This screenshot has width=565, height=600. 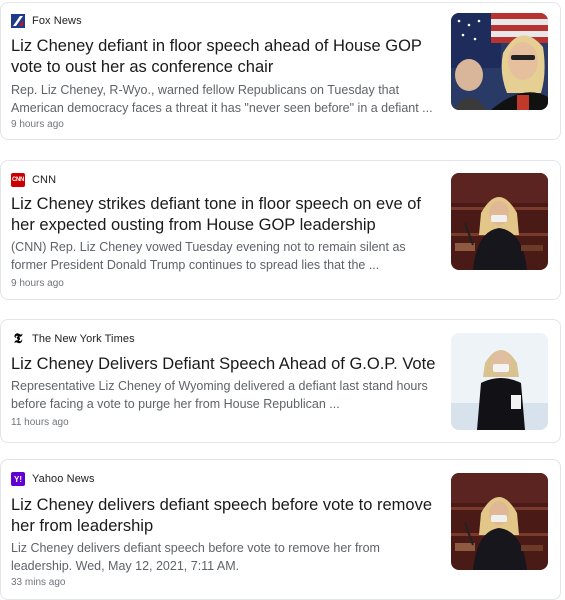 I want to click on news-source: Fox News, so click(x=46, y=21).